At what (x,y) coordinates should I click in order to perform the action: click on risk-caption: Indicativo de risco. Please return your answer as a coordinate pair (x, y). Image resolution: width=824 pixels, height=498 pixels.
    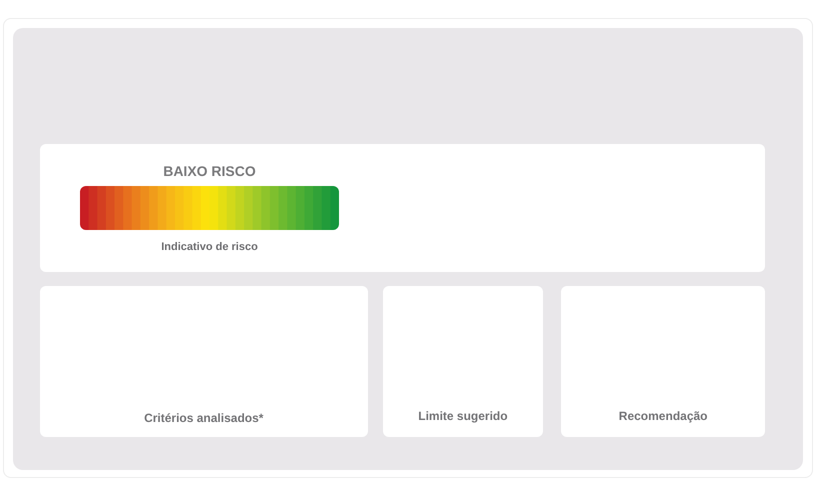
    Looking at the image, I should click on (209, 247).